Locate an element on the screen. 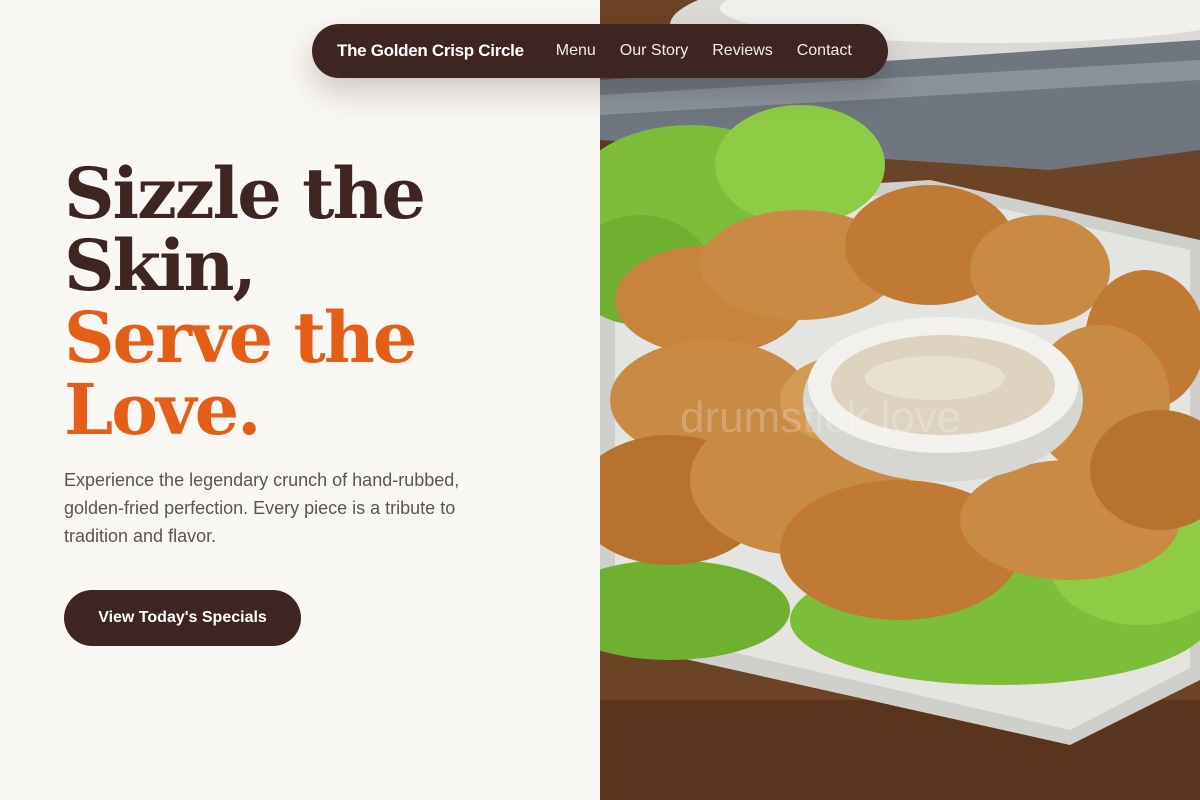  hero-headline: Sizzle the Skin, Serve the Love. is located at coordinates (304, 302).